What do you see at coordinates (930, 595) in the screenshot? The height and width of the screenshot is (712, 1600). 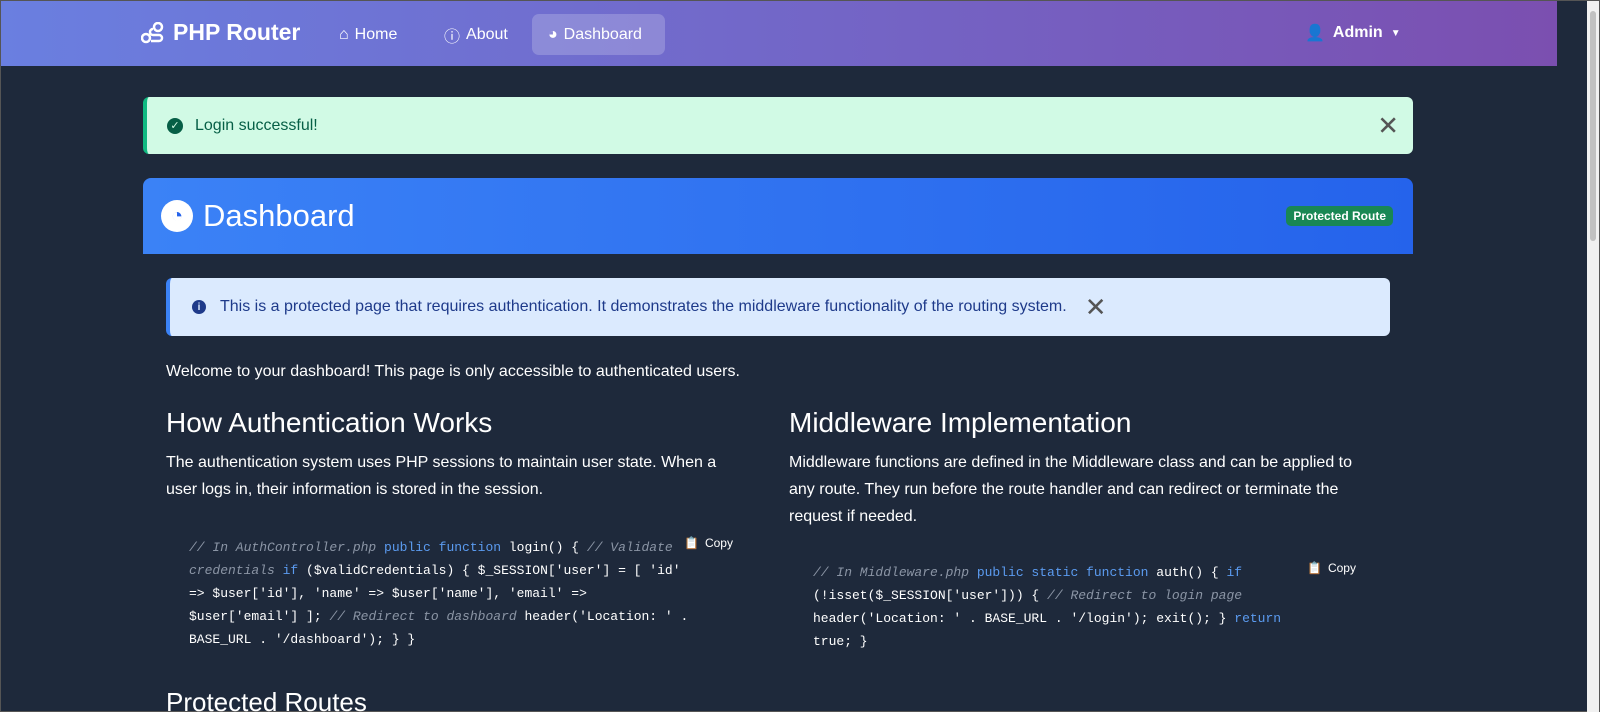 I see `code-token: (!isset($_SESSION['user'])) {` at bounding box center [930, 595].